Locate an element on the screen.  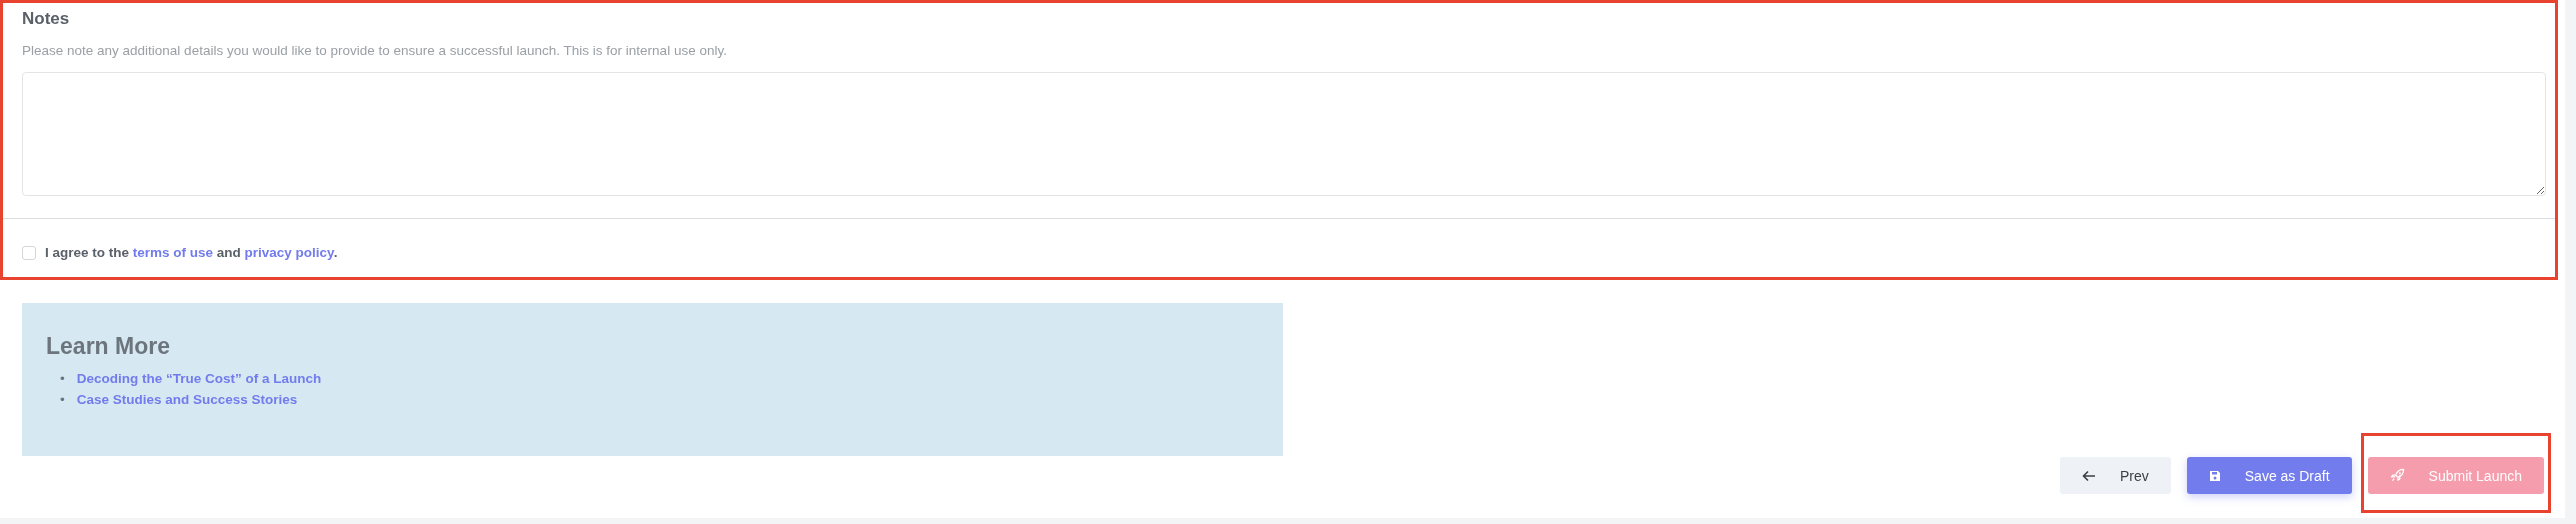
rocket-icon is located at coordinates (2397, 475).